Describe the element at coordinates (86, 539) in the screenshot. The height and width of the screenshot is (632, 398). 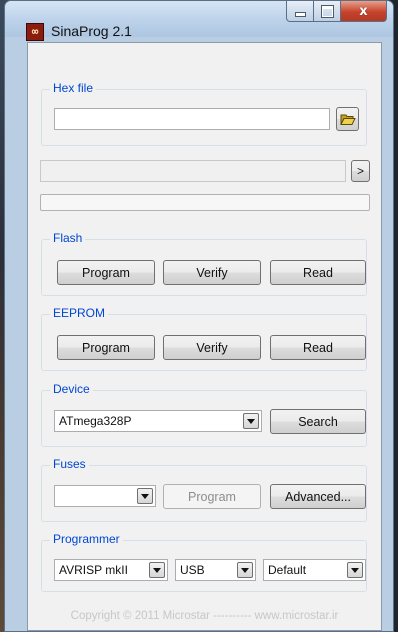
I see `programmer-group-label: Programmer` at that location.